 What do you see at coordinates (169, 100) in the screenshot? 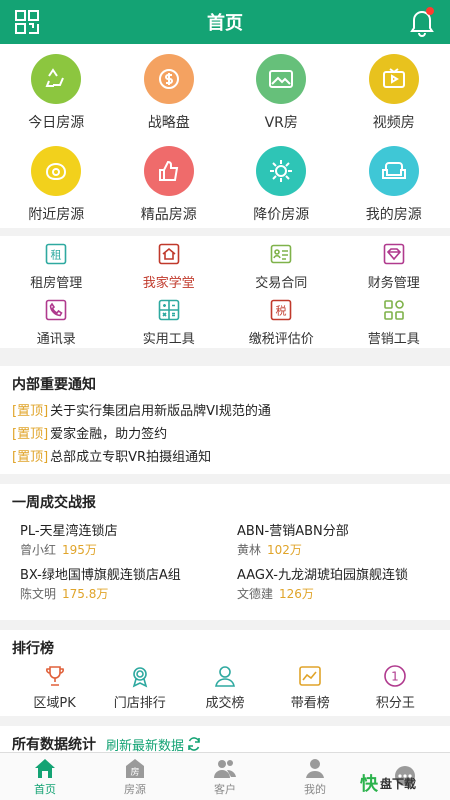
I see `quick-entry-1: 战略盘` at bounding box center [169, 100].